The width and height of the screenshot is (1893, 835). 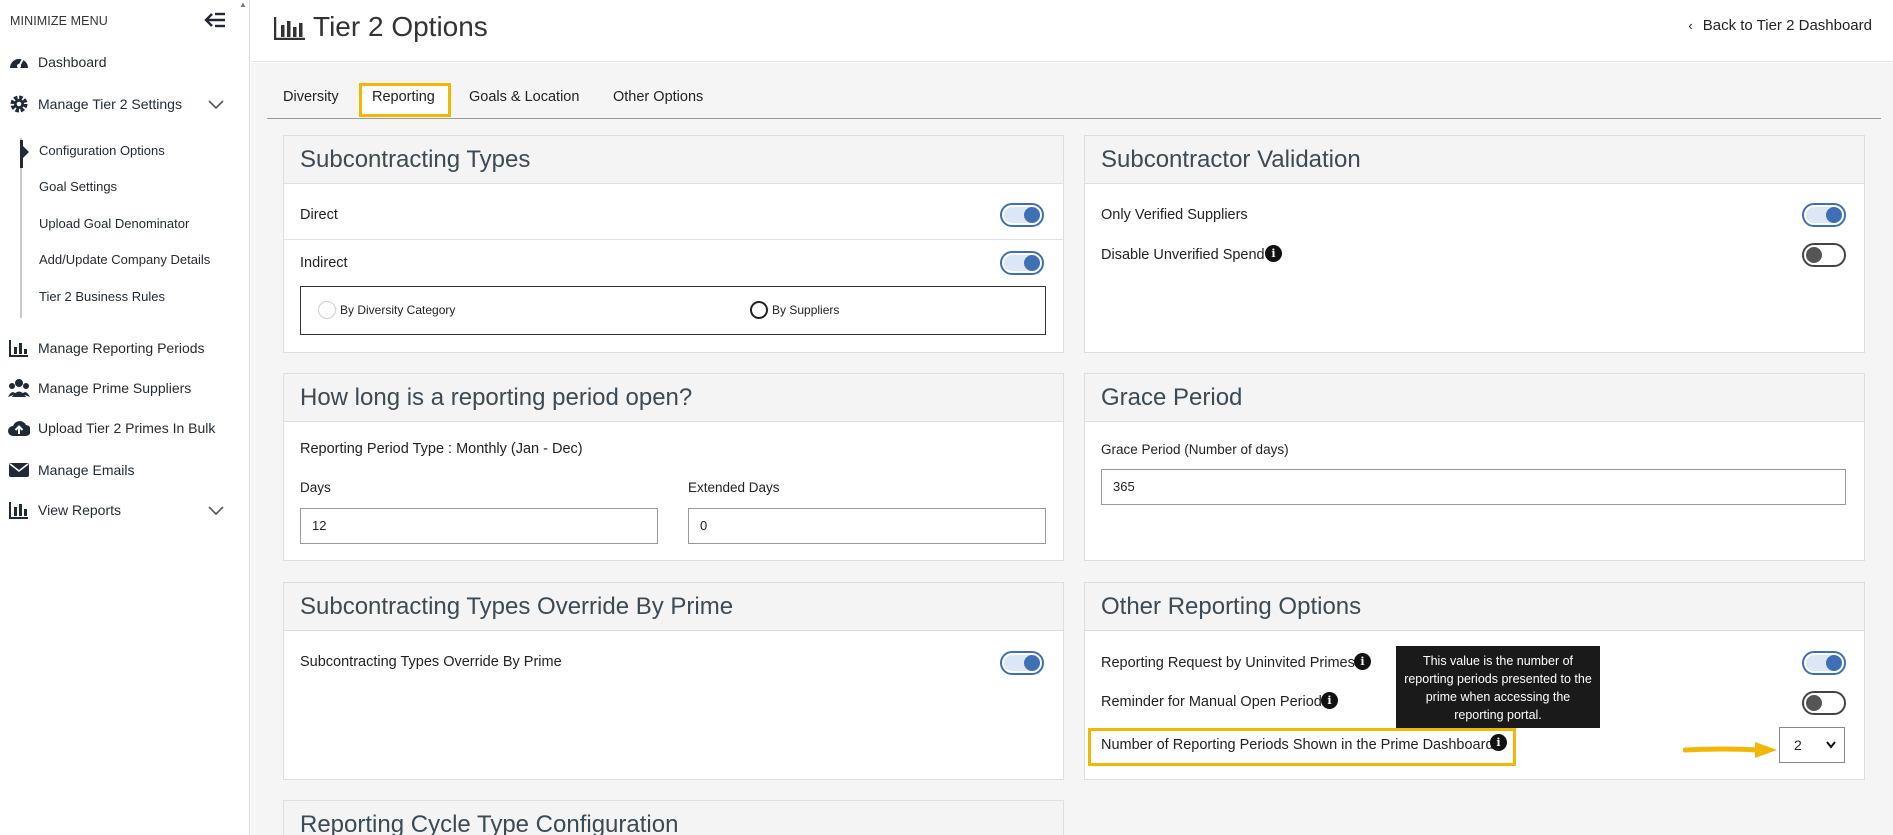 What do you see at coordinates (1824, 215) in the screenshot?
I see `only-verified-toggle` at bounding box center [1824, 215].